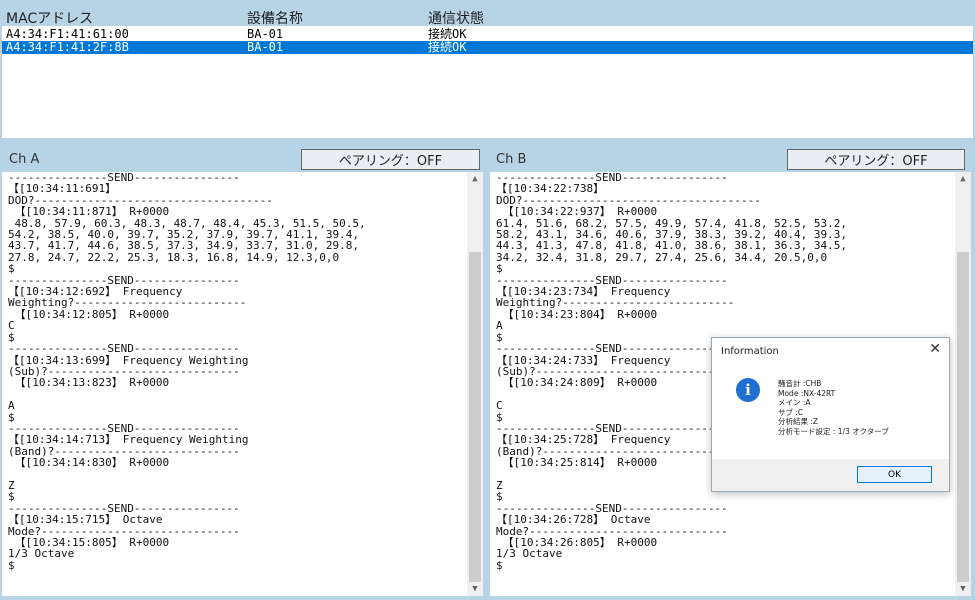 The image size is (975, 600). What do you see at coordinates (487, 14) in the screenshot?
I see `device-list-header: MACアドレス 設備名称 通信状態` at bounding box center [487, 14].